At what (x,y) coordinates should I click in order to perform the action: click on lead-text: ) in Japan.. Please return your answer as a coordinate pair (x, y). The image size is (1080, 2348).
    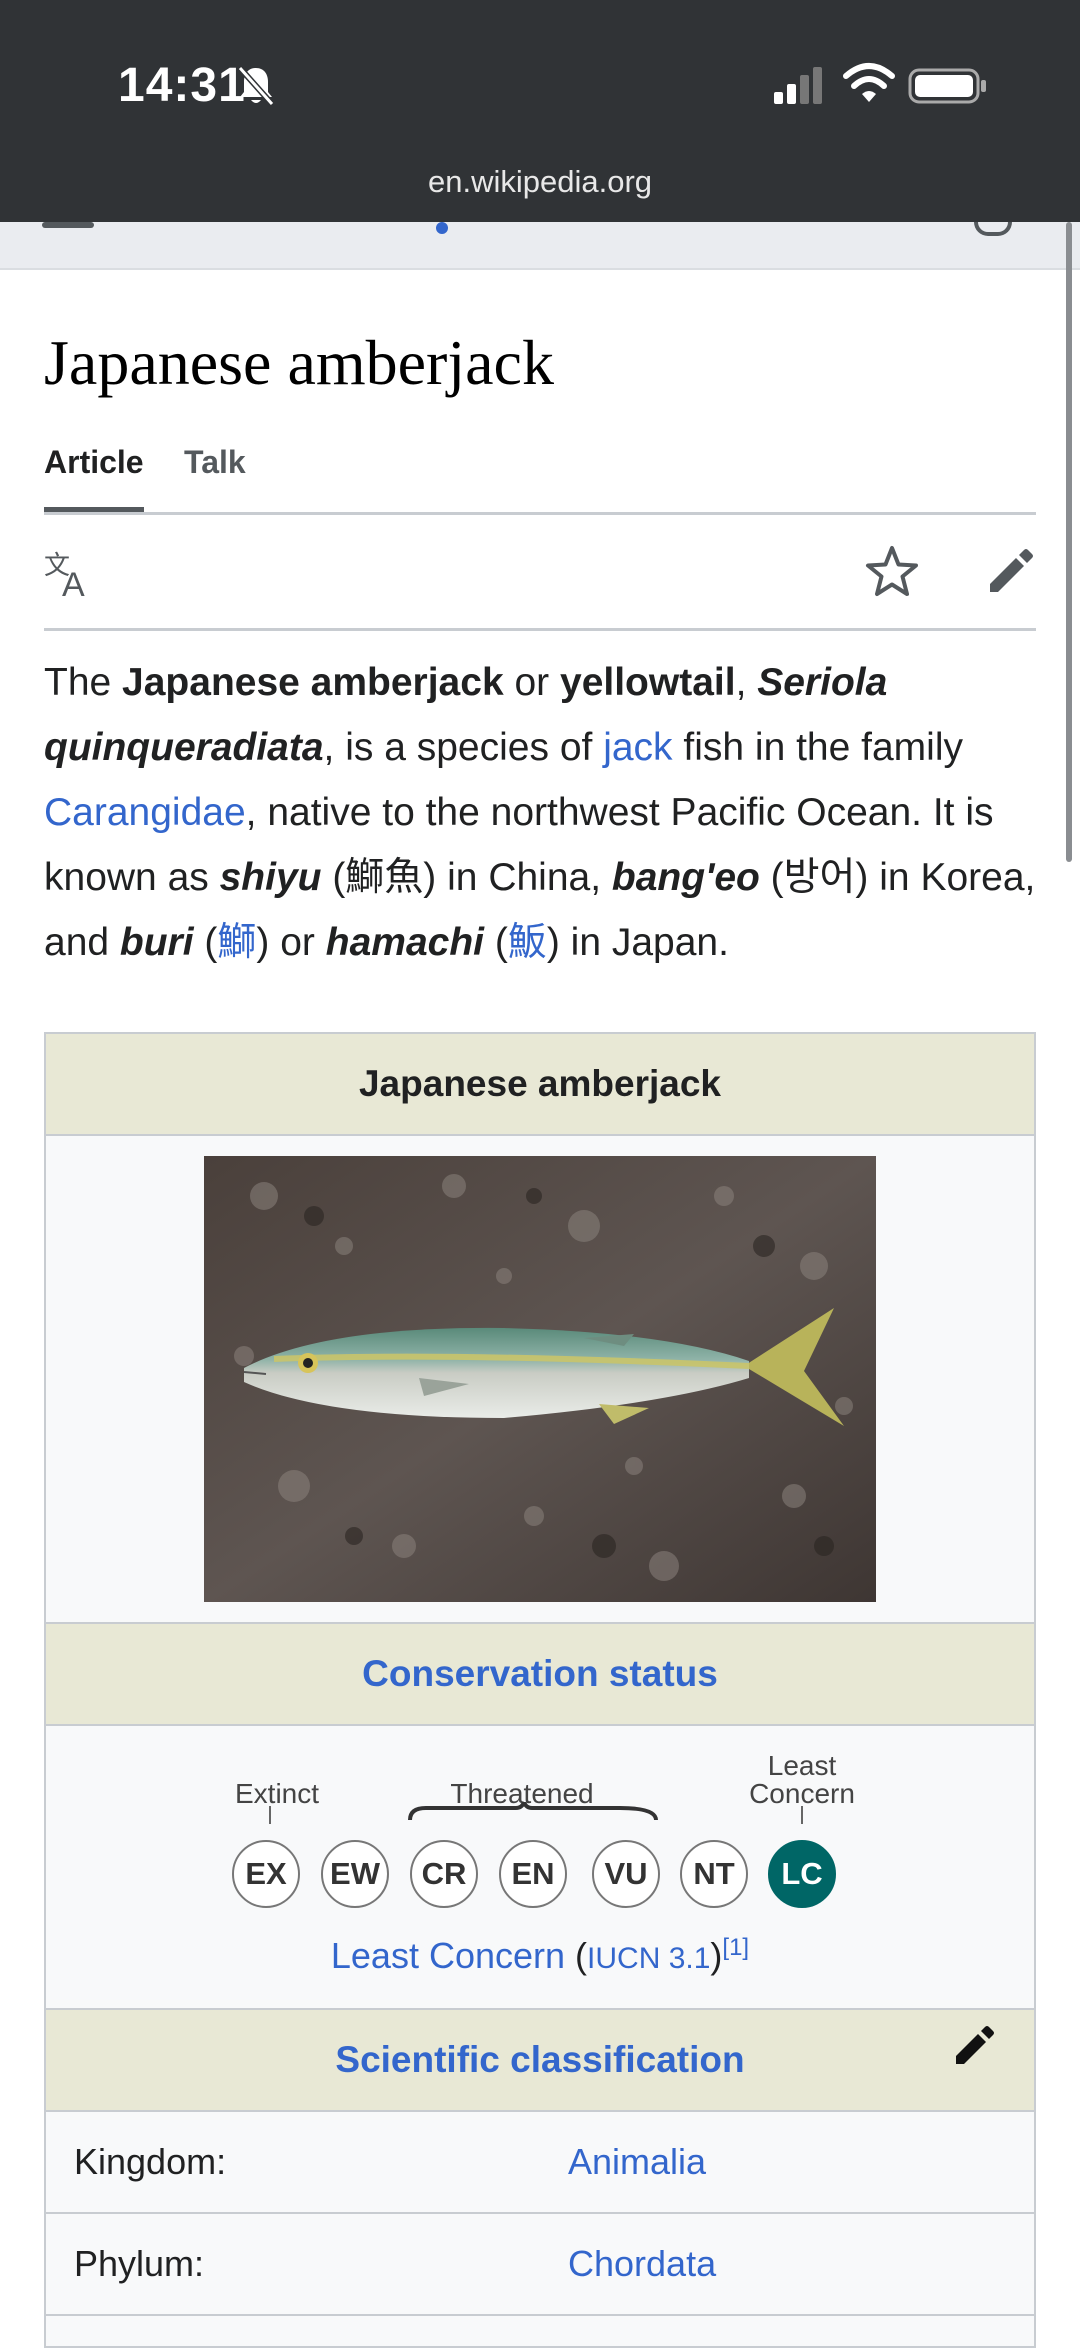
    Looking at the image, I should click on (637, 942).